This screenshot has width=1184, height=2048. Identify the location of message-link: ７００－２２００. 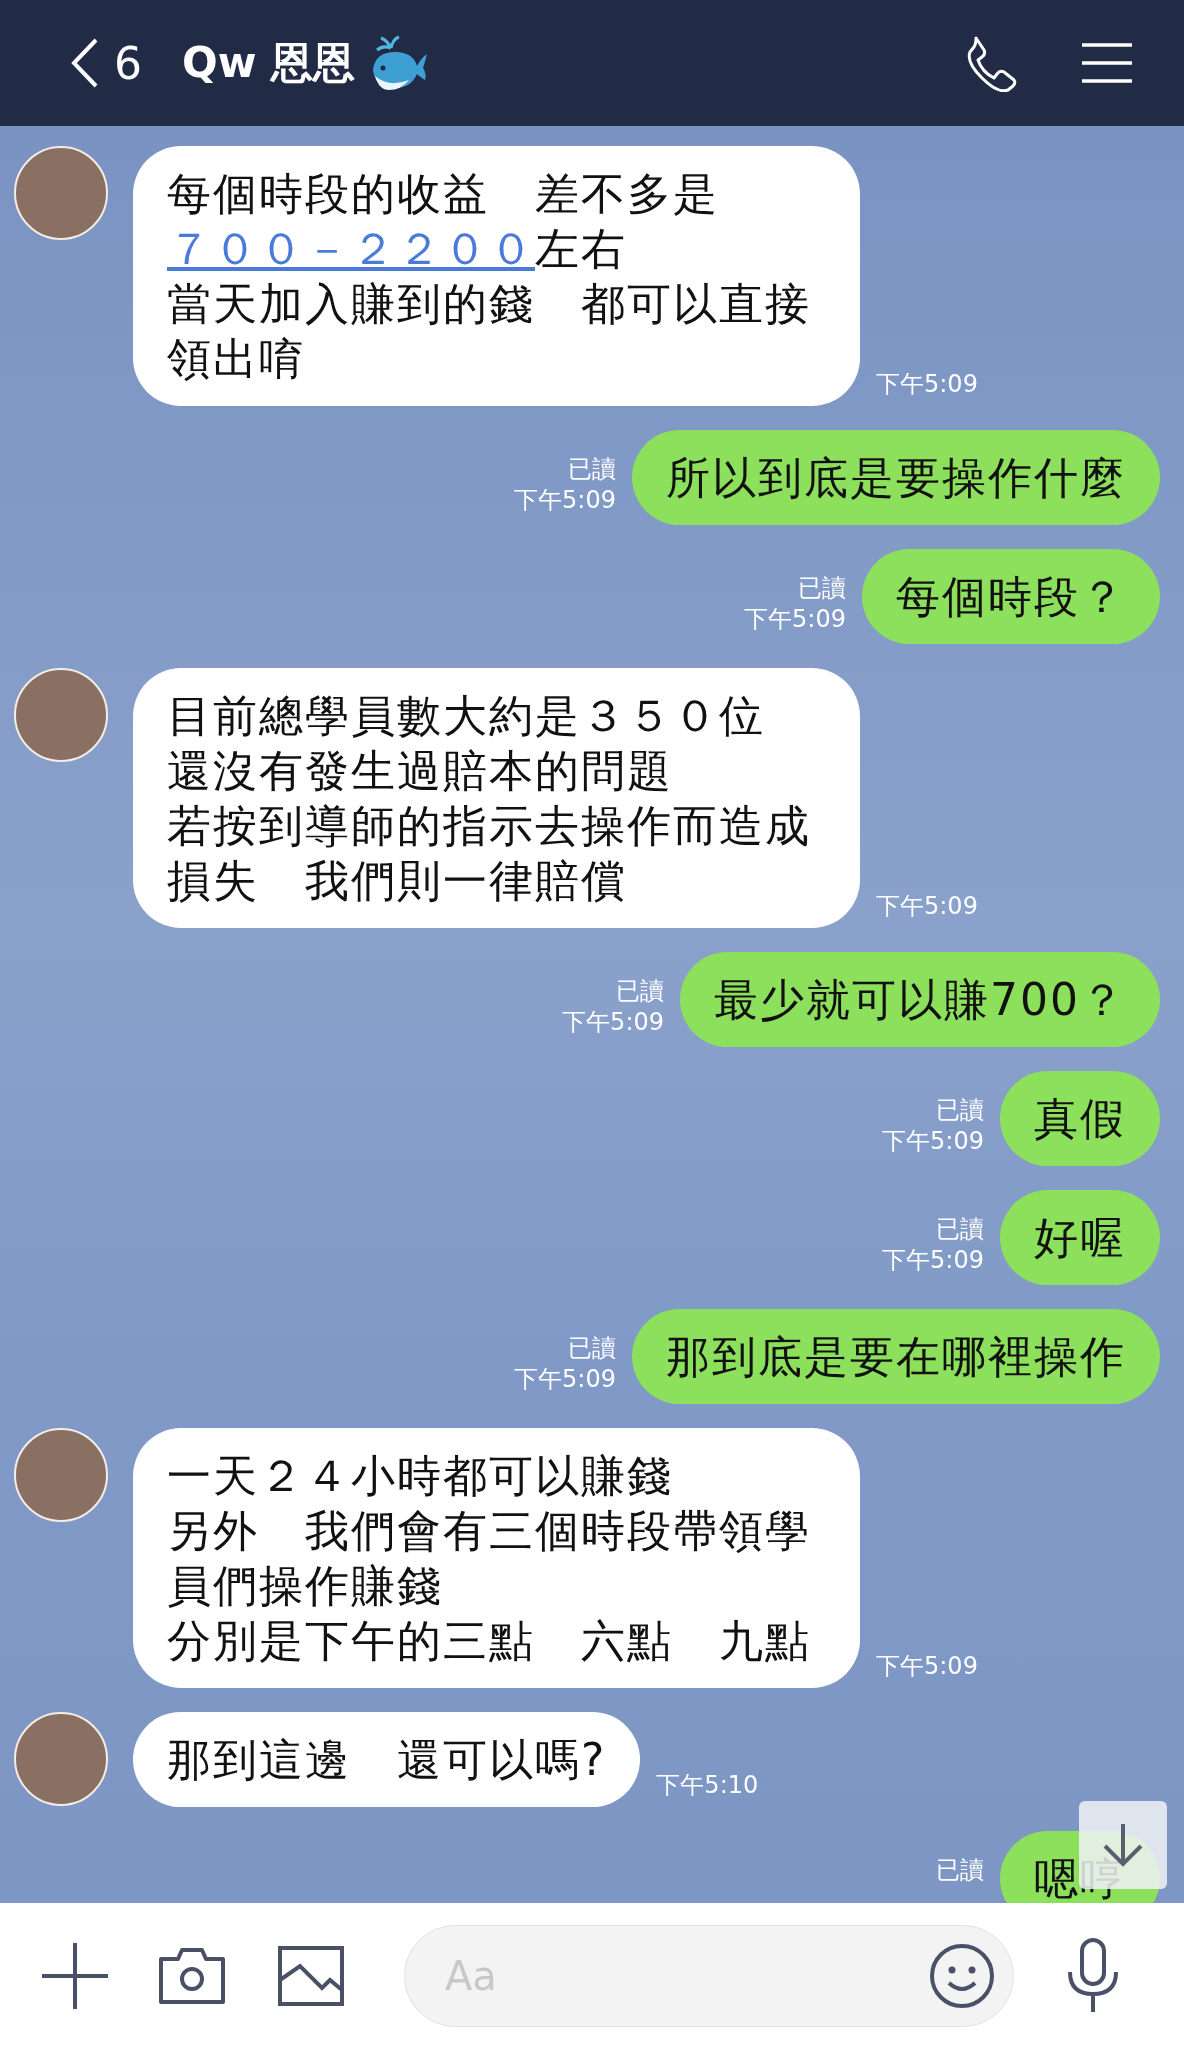
(351, 248).